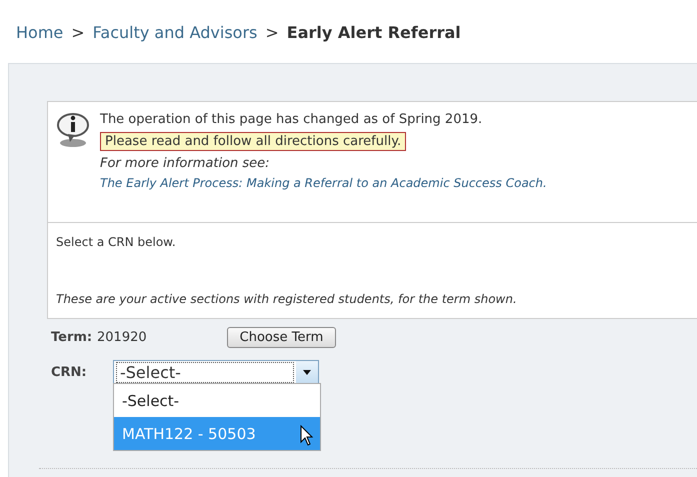  I want to click on warning-text: Please read and follow all directions carefully., so click(253, 141).